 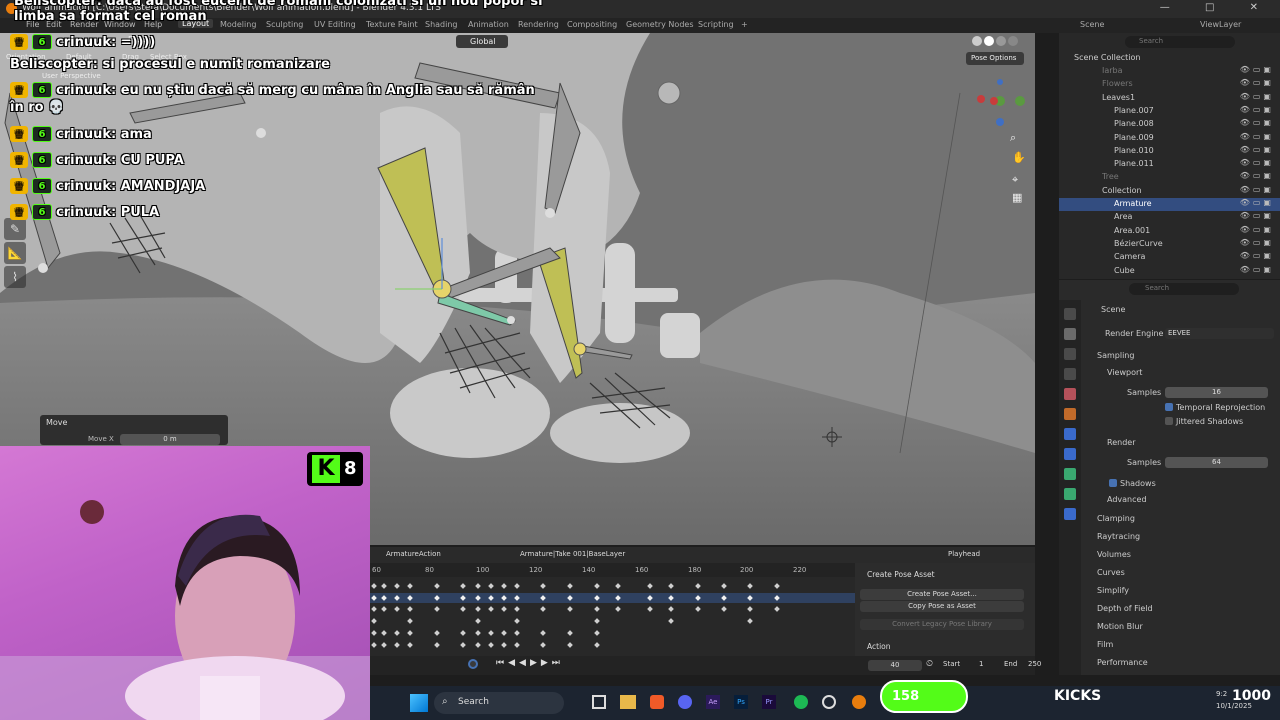 What do you see at coordinates (1111, 572) in the screenshot?
I see `properties-panel-header: Curves` at bounding box center [1111, 572].